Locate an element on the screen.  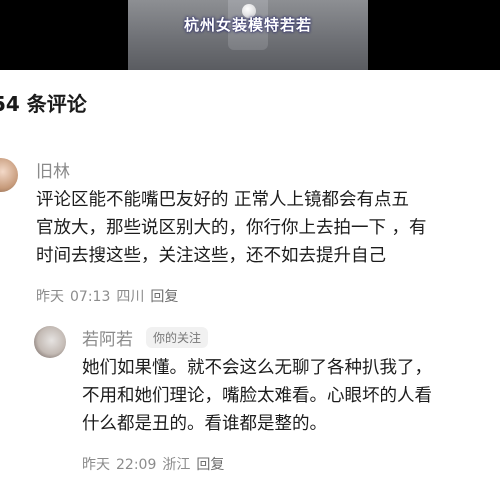
video-frame: 杭州女装模特若若 is located at coordinates (248, 35).